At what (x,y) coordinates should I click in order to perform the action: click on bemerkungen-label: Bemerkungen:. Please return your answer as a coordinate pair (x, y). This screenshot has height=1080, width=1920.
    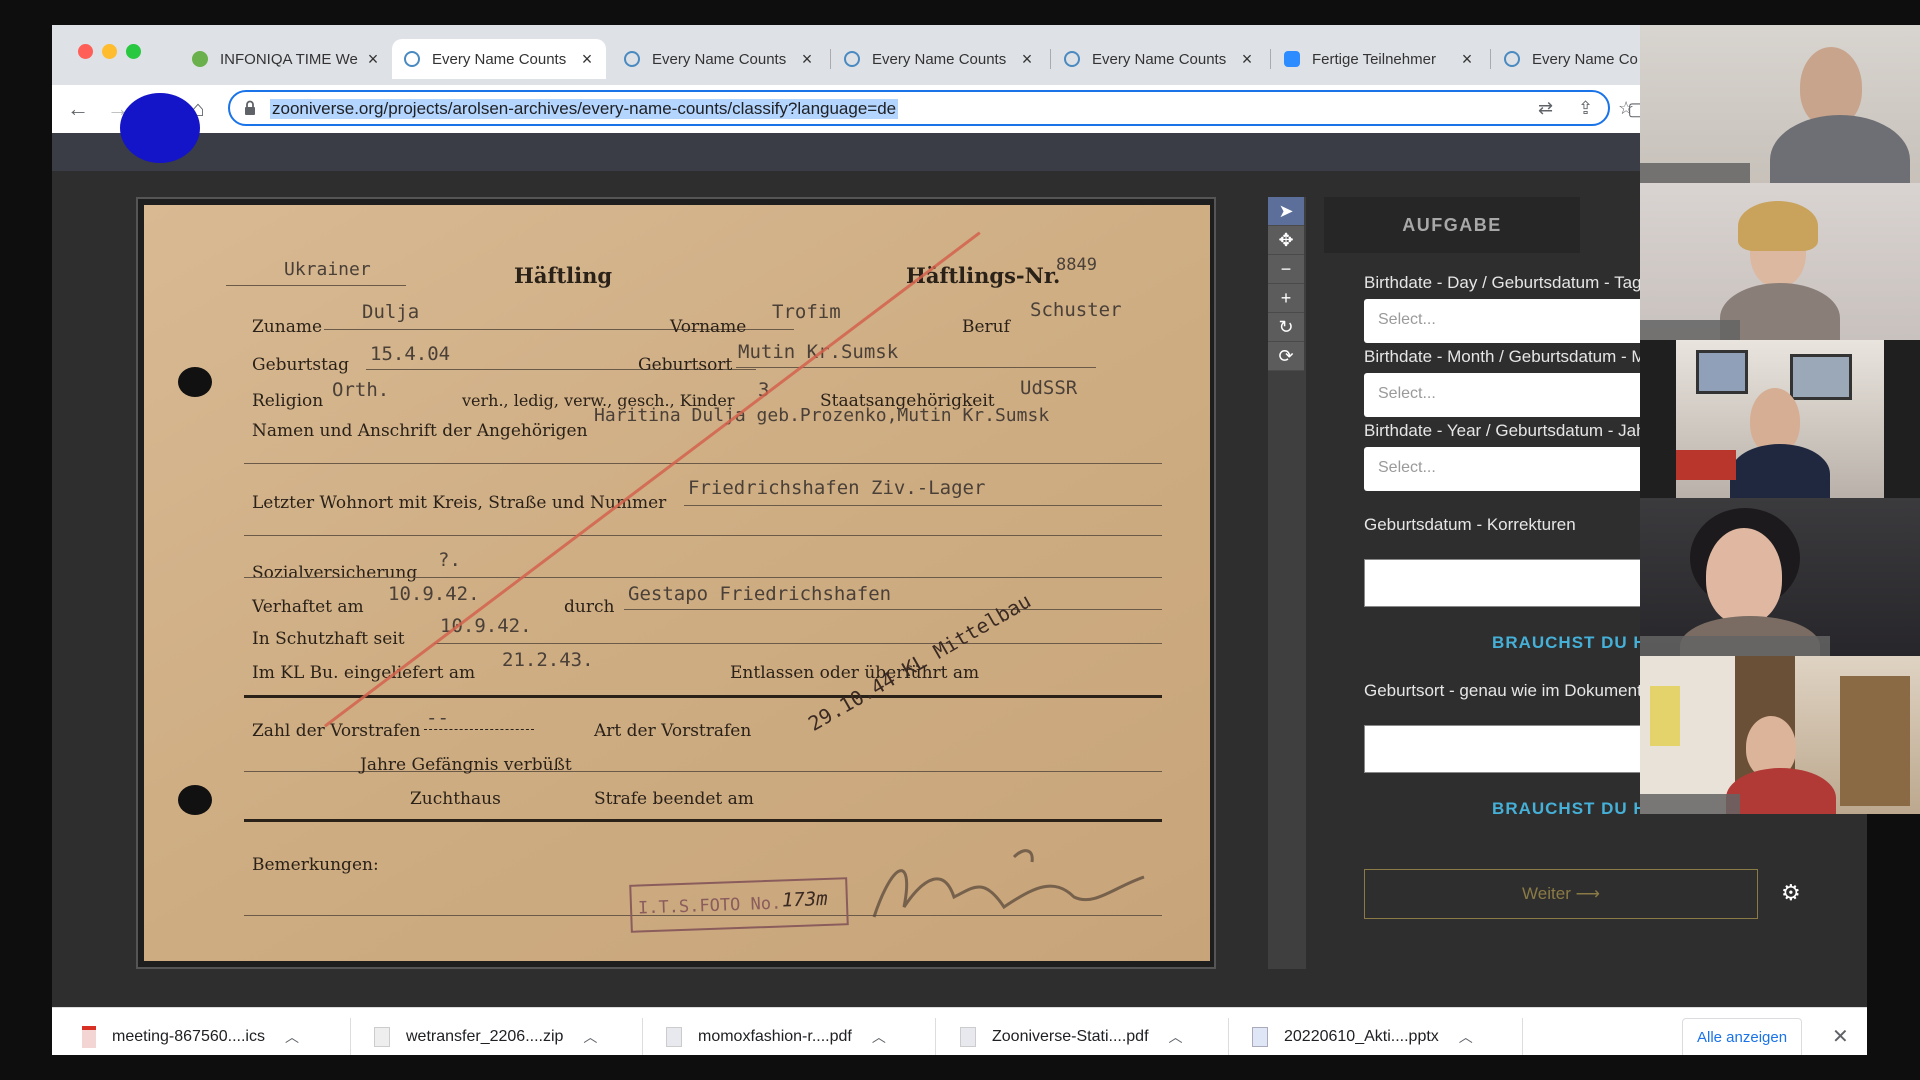
    Looking at the image, I should click on (315, 865).